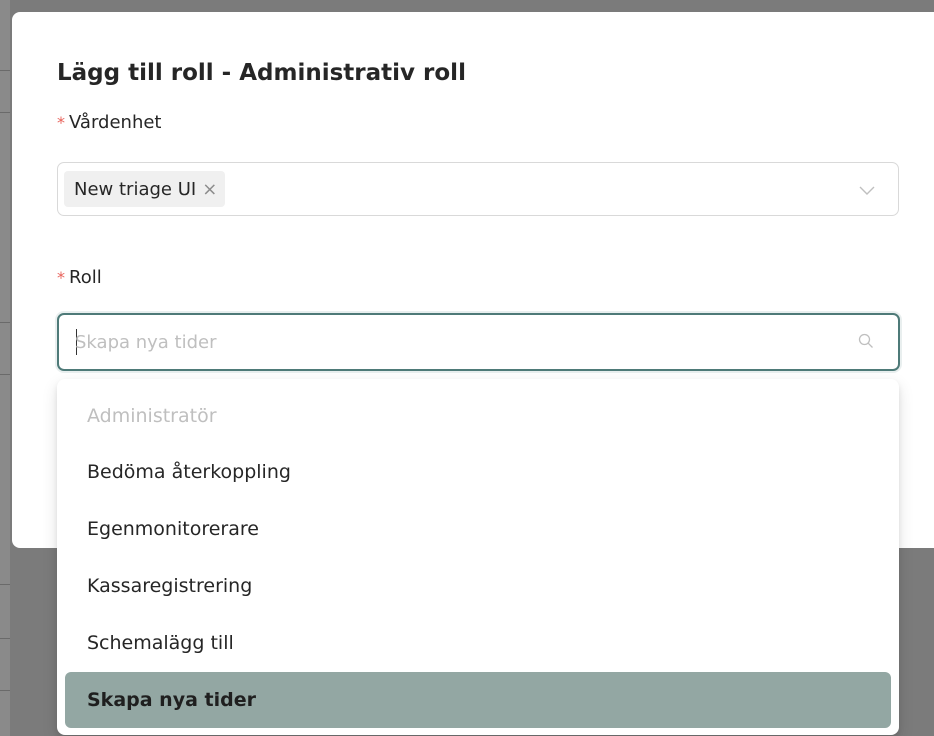 Image resolution: width=934 pixels, height=736 pixels. Describe the element at coordinates (478, 189) in the screenshot. I see `unit-select: New triage UI ×` at that location.